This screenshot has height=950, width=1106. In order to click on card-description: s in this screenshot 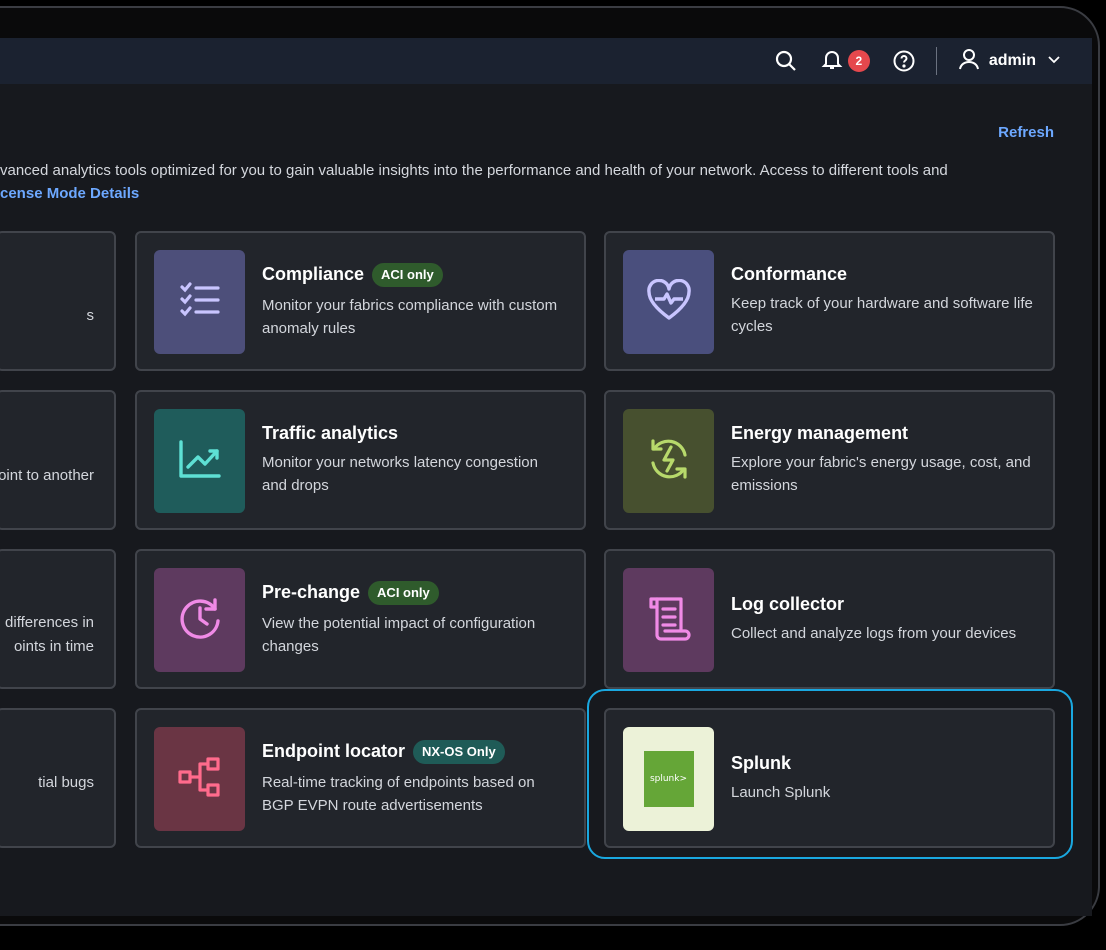, I will do `click(90, 315)`.